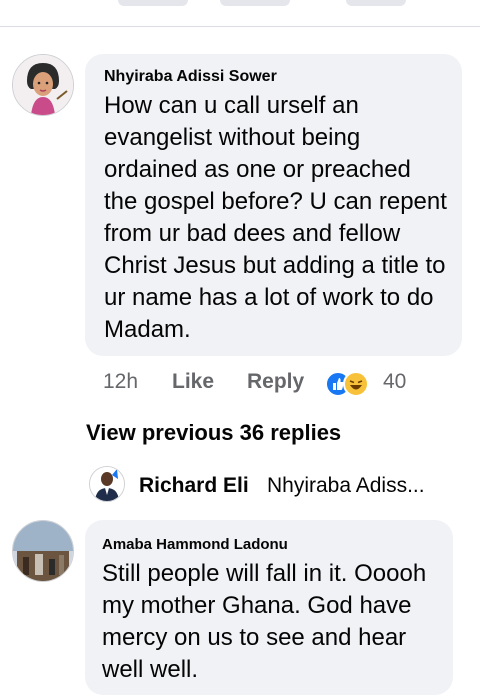  I want to click on comment-author: Nhyiraba Adissi Sower, so click(190, 77).